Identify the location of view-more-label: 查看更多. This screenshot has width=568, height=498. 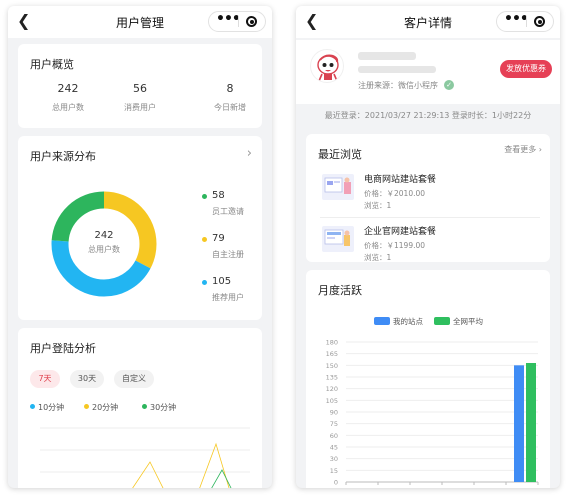
(520, 149).